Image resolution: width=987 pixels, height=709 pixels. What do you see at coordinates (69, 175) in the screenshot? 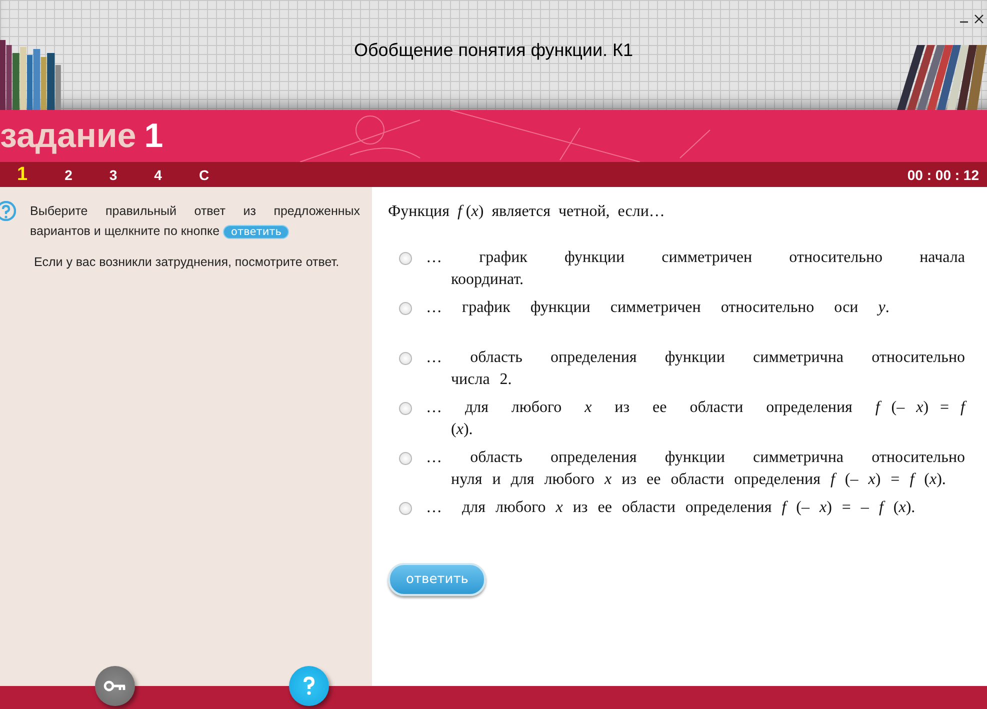
I see `task-tab: 2` at bounding box center [69, 175].